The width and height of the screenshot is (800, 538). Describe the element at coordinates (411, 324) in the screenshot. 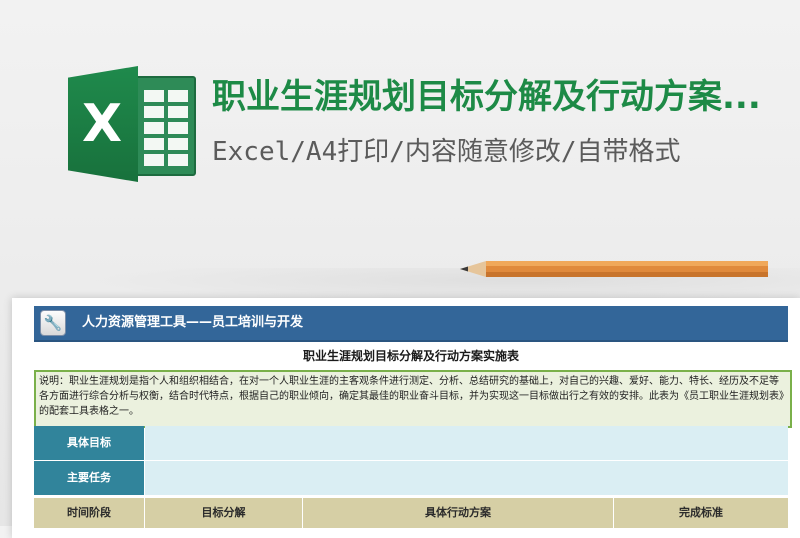

I see `tool-header: 🔧 人力资源管理工具——员工培训与开发` at that location.